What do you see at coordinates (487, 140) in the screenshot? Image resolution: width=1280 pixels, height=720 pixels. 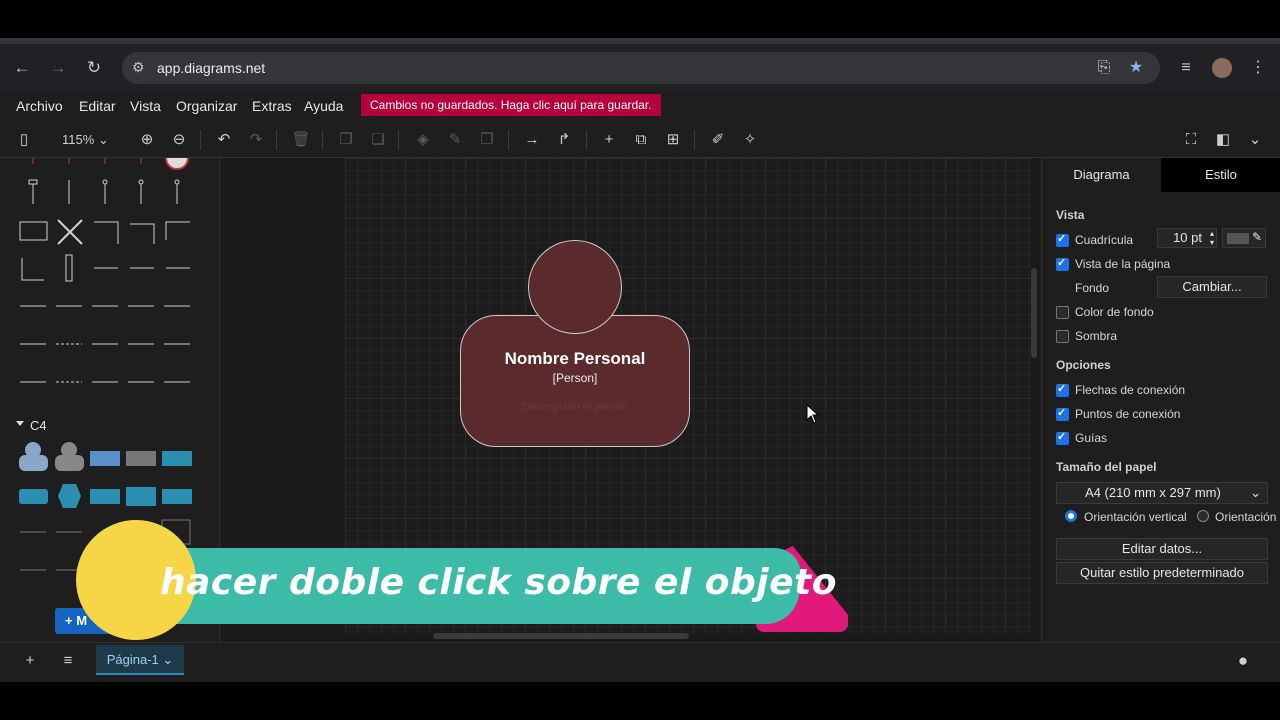 I see `shadow-icon: ❒` at bounding box center [487, 140].